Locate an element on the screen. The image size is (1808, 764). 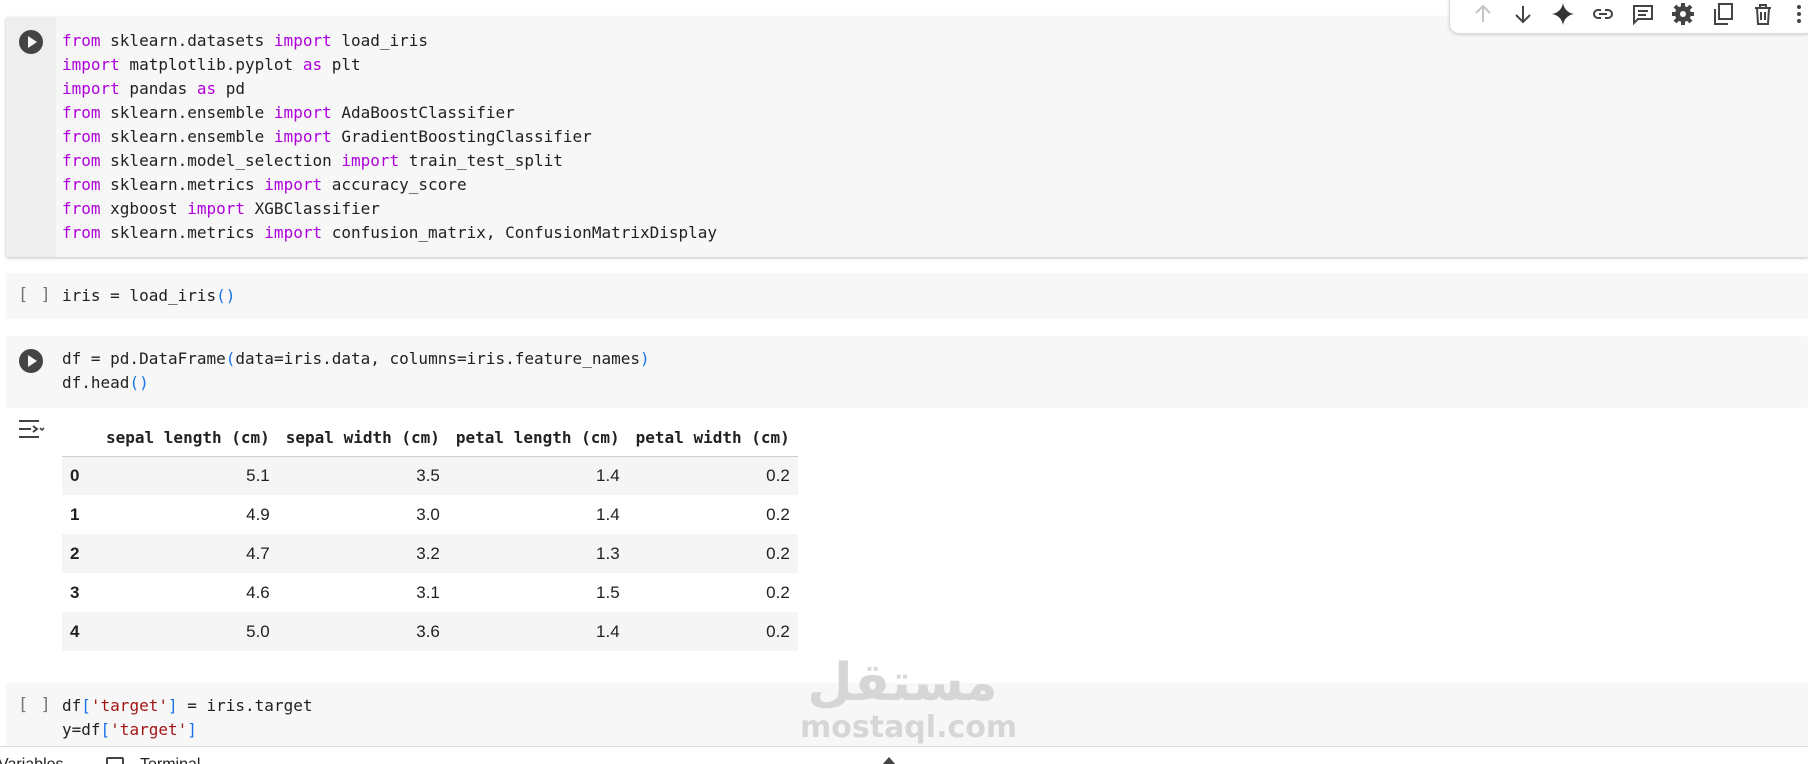
code-token: = iris.target is located at coordinates (245, 705).